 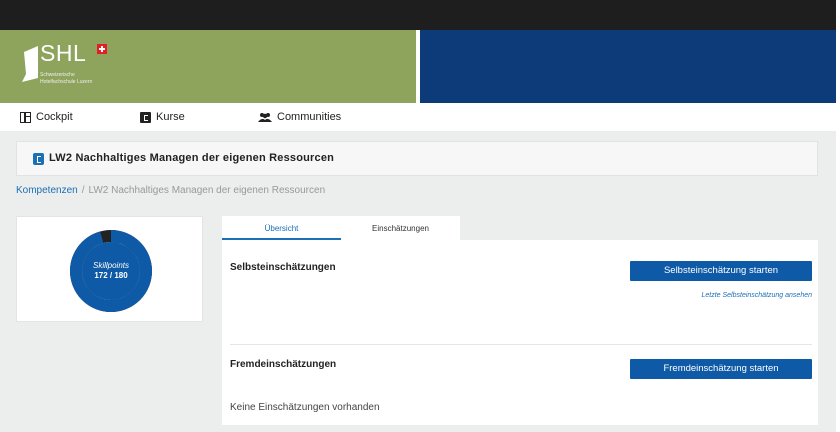 What do you see at coordinates (25, 117) in the screenshot?
I see `grid-icon` at bounding box center [25, 117].